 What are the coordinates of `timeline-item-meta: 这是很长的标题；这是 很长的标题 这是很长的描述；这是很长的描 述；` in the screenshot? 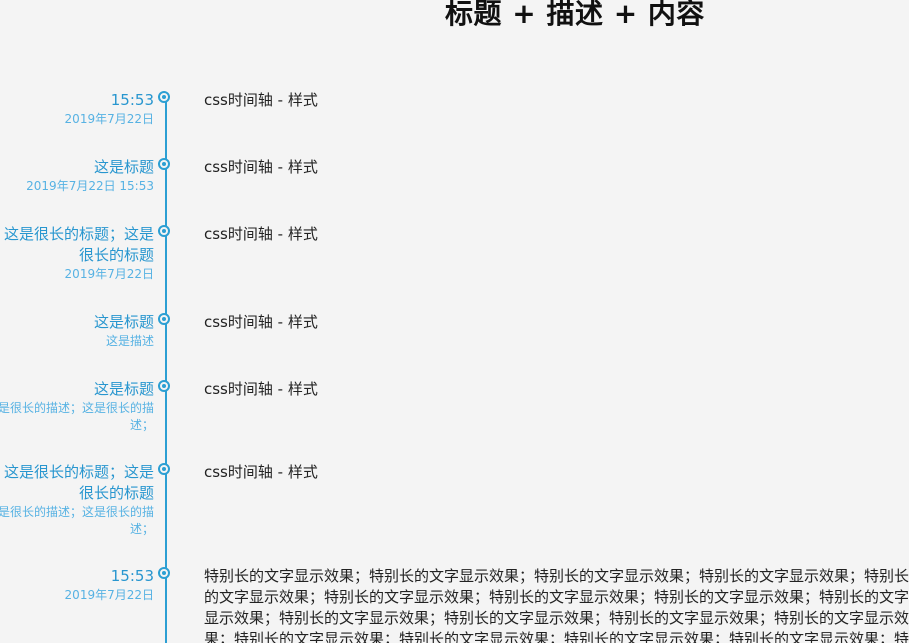 It's located at (77, 500).